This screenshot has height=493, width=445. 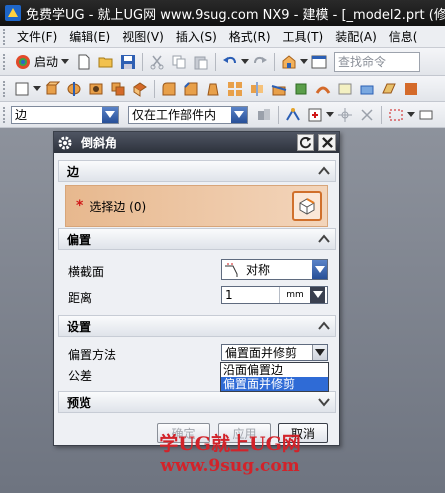 I want to click on open-folder-icon, so click(x=105, y=62).